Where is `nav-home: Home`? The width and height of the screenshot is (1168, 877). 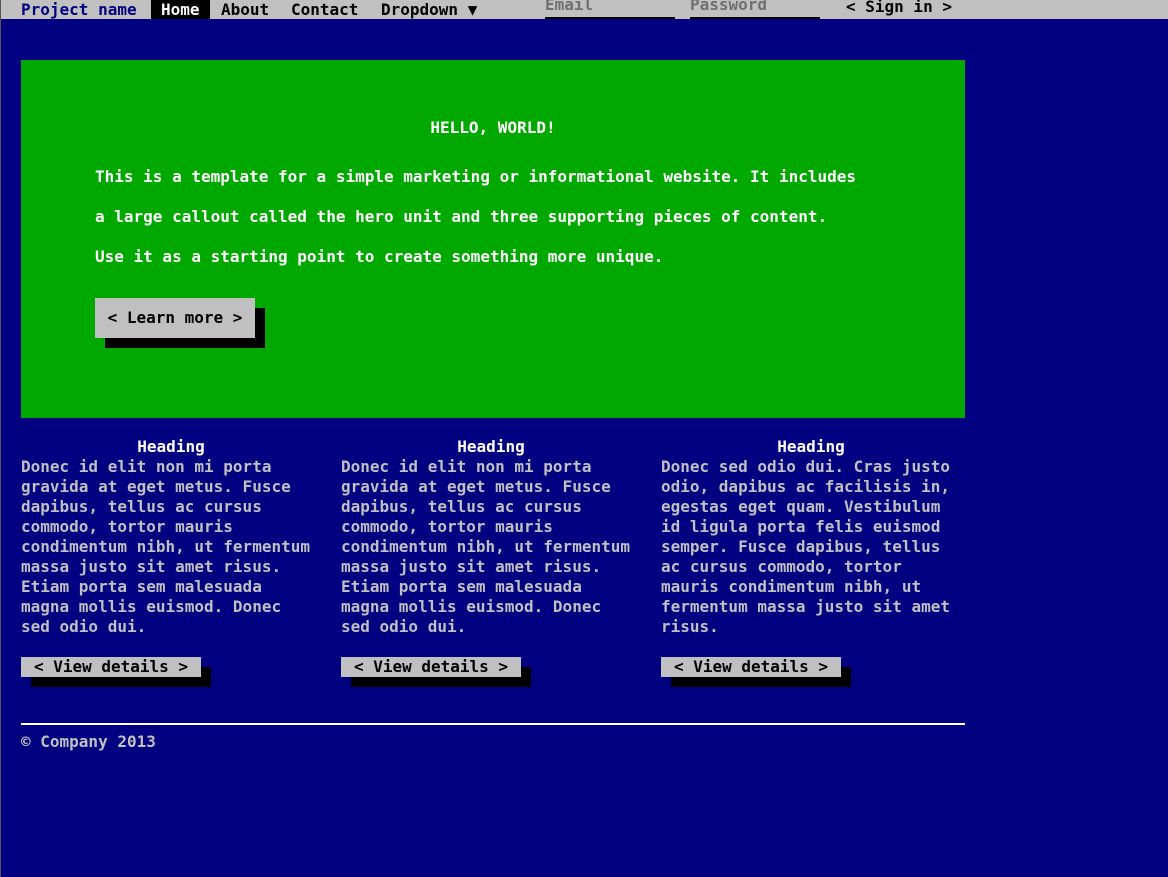
nav-home: Home is located at coordinates (180, 9).